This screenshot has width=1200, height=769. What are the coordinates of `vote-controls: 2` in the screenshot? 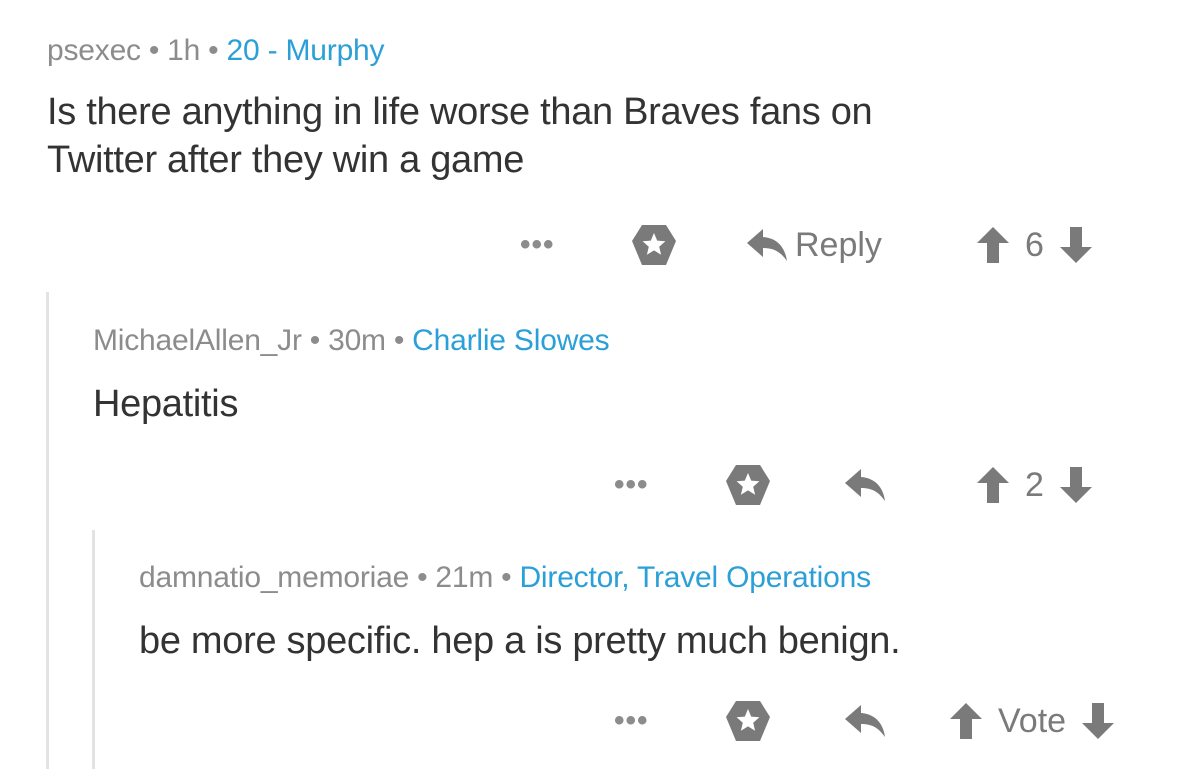 It's located at (1034, 485).